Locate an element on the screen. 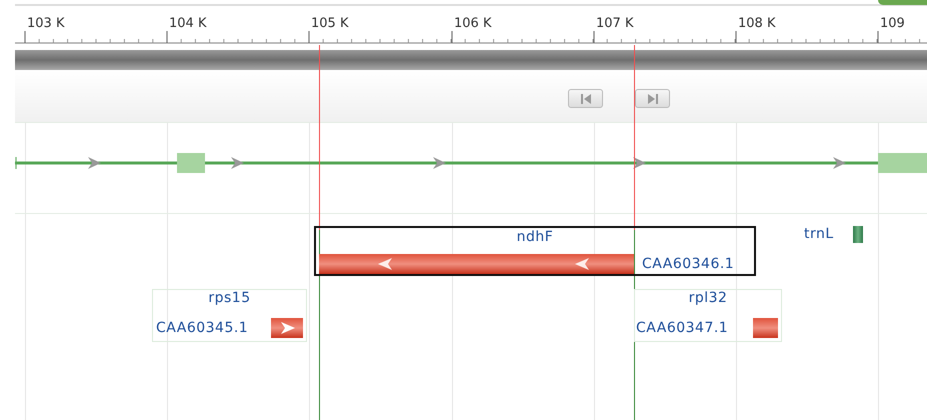  feature-box is located at coordinates (535, 251).